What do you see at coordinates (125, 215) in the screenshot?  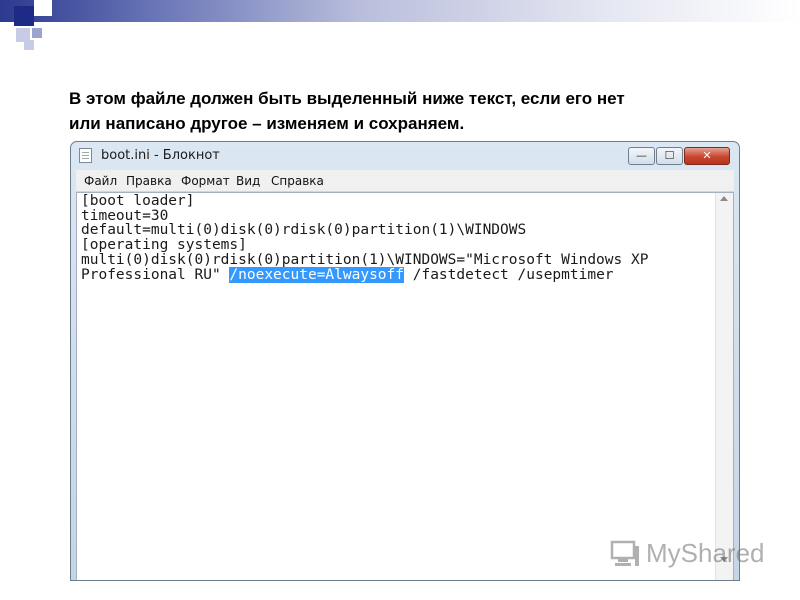 I see `editor-line: timeout=30` at bounding box center [125, 215].